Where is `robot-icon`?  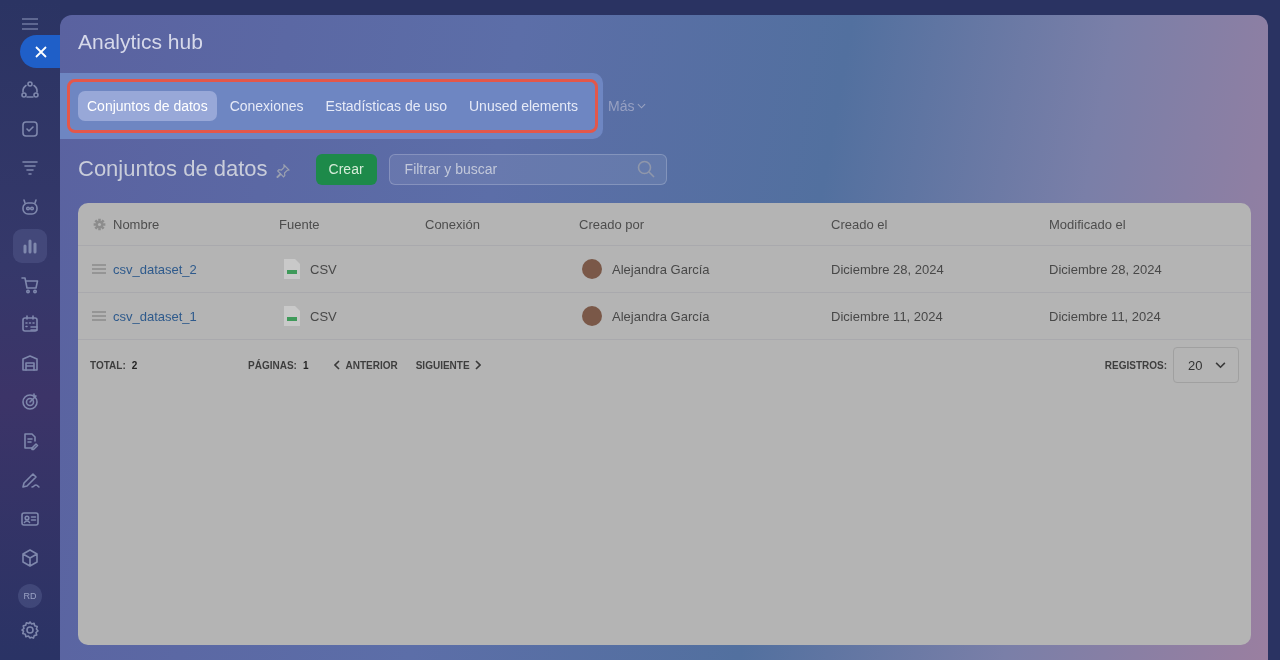
robot-icon is located at coordinates (30, 207).